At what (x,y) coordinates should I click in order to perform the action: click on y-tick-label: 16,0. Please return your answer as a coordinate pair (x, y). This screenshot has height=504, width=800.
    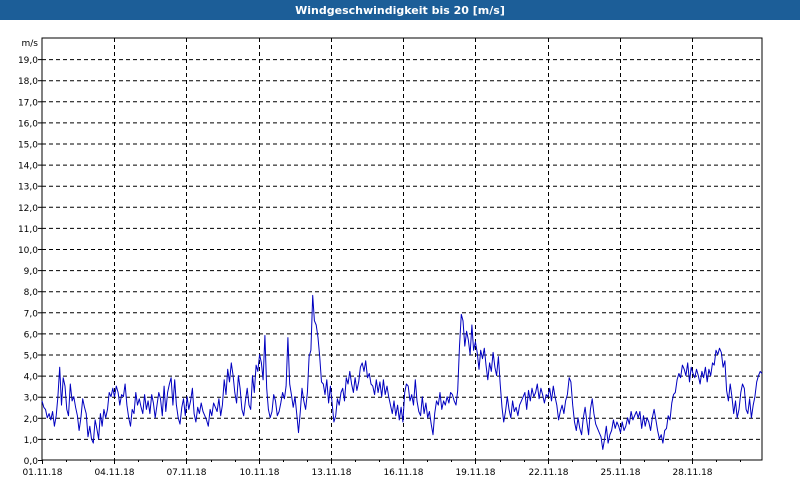
    Looking at the image, I should click on (28, 124).